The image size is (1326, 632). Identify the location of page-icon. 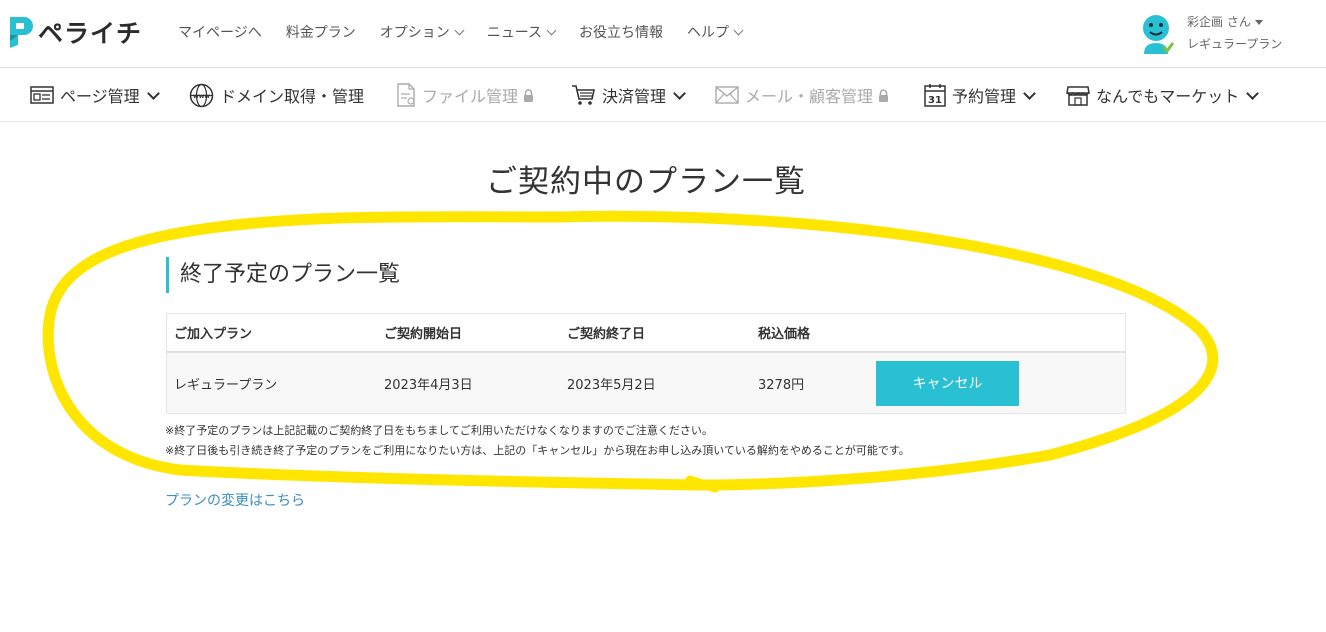
(42, 95).